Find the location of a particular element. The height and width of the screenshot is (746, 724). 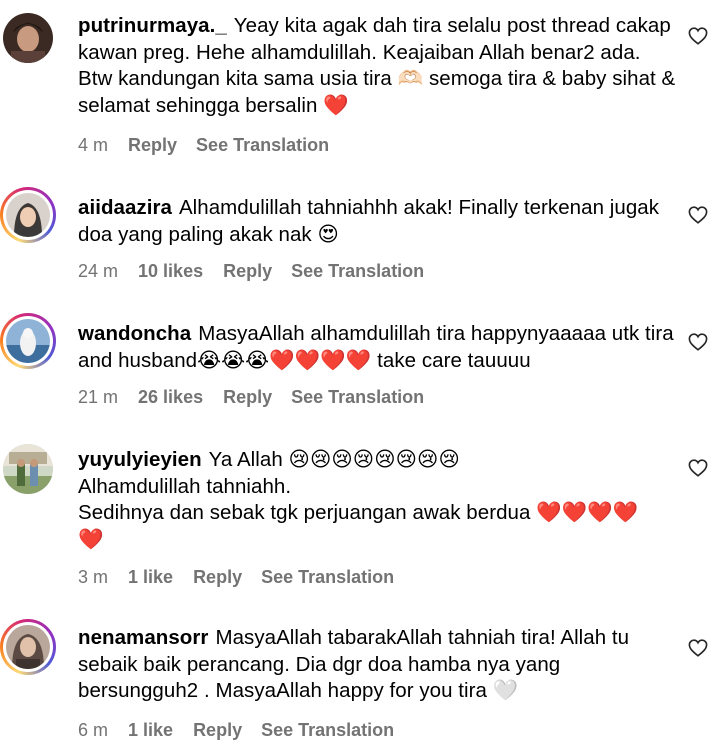

comment-meta: 21 m 26 likes Reply See Translation is located at coordinates (251, 397).